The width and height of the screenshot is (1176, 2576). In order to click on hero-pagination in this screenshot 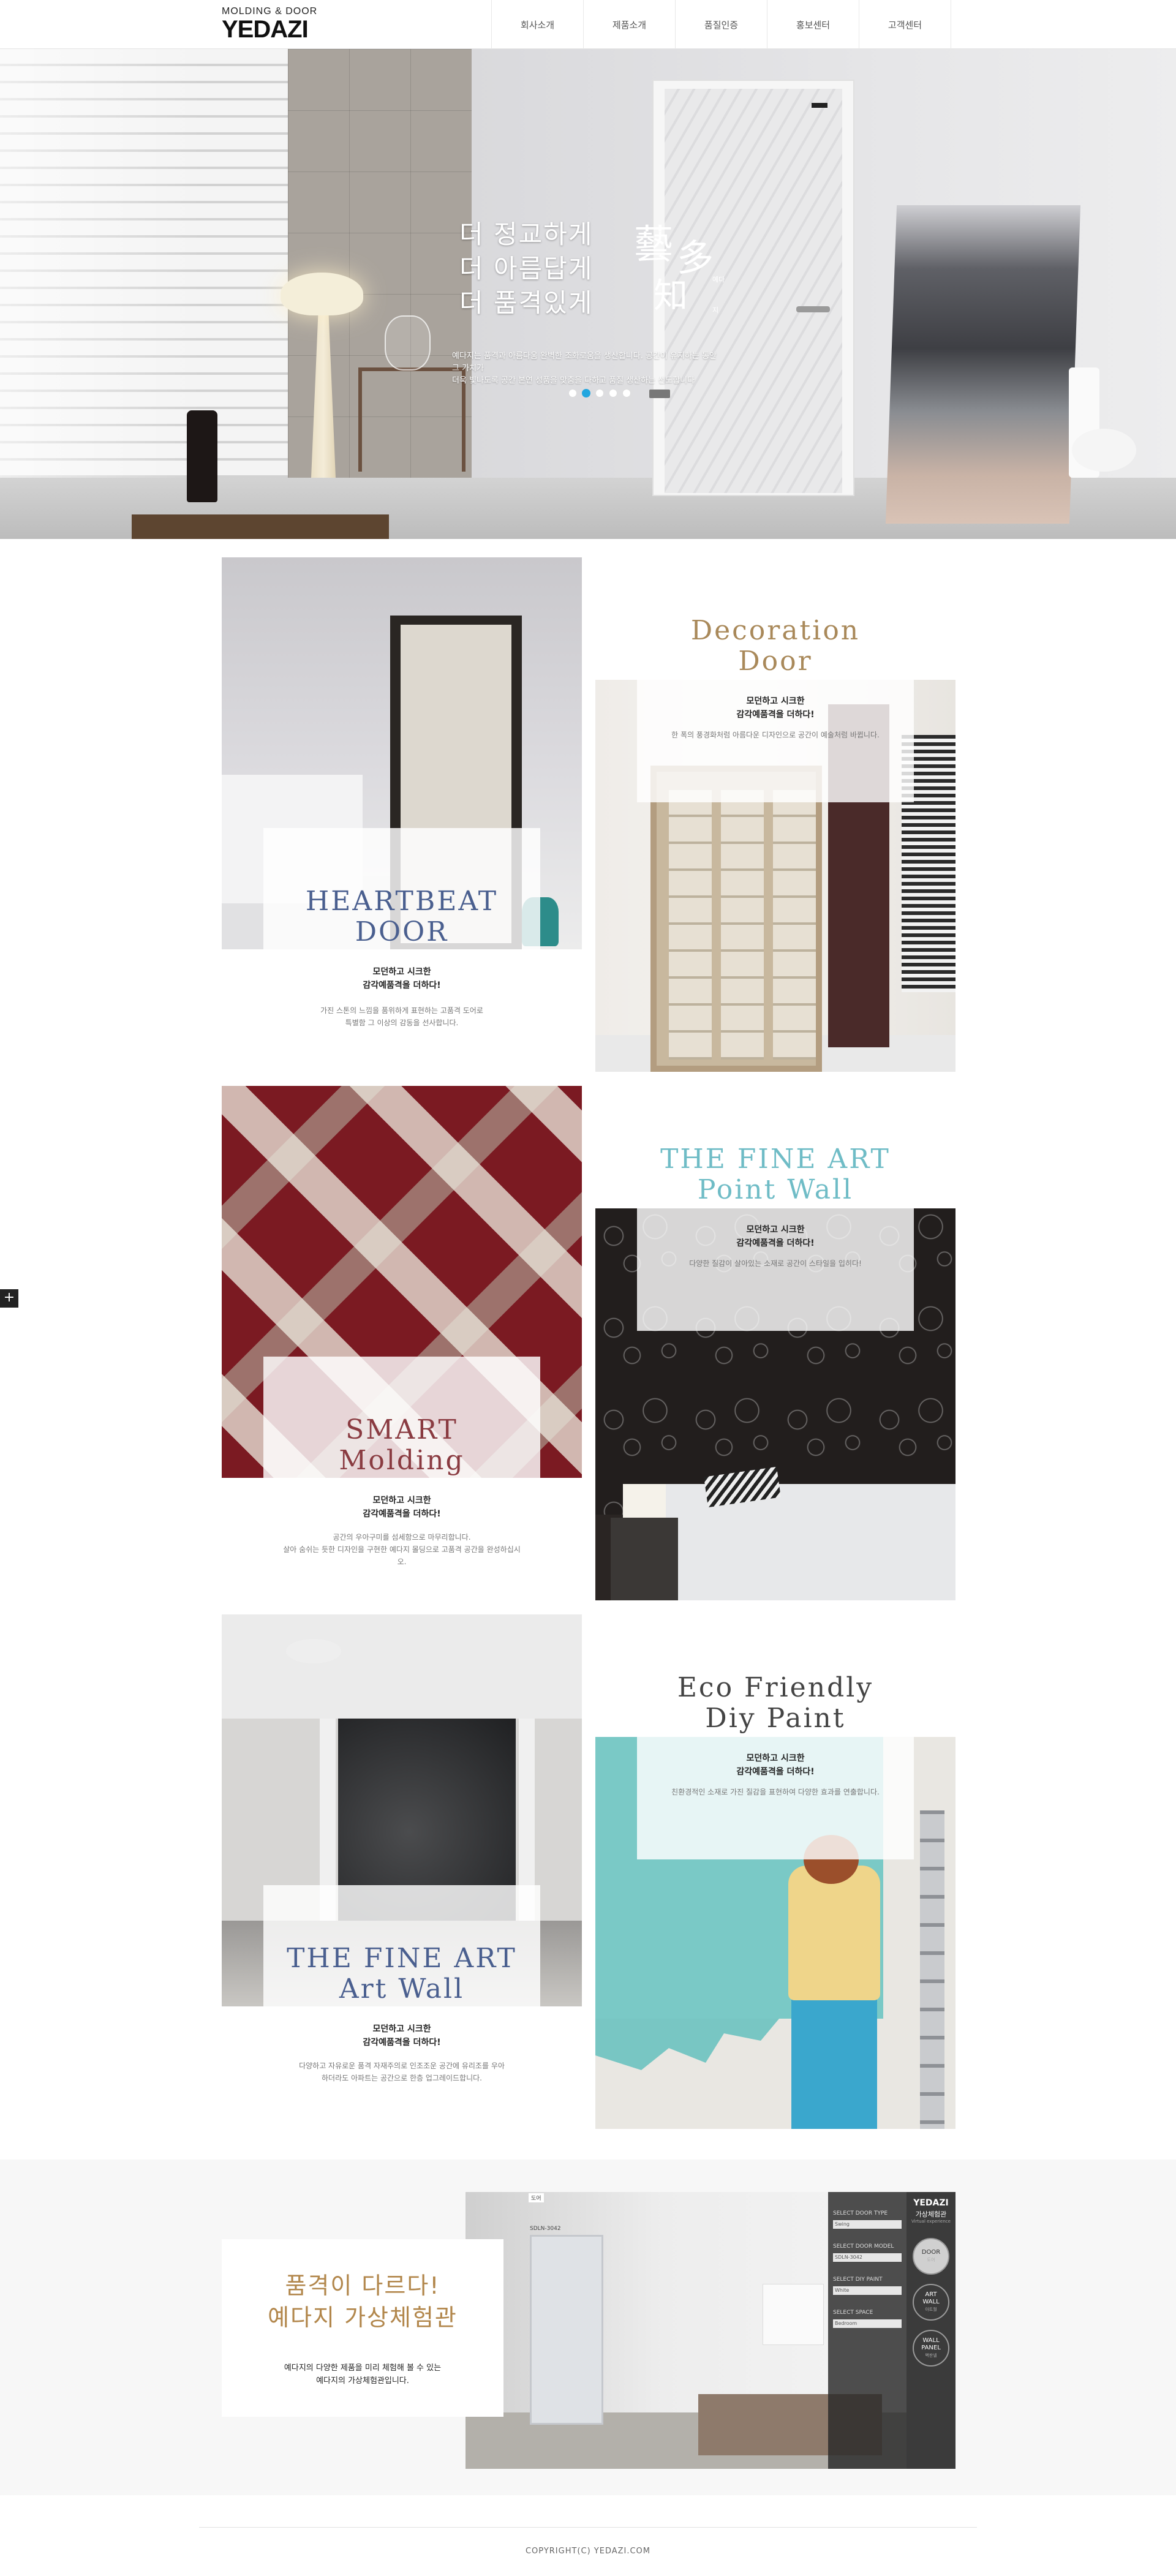, I will do `click(600, 393)`.